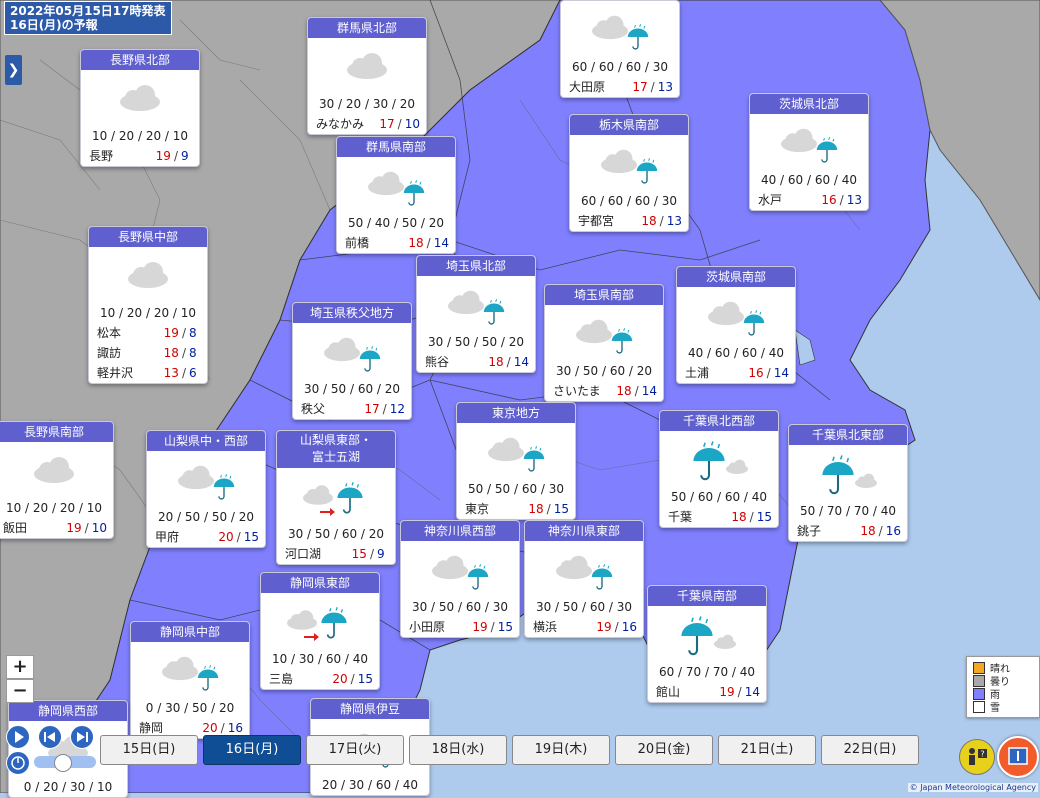 Image resolution: width=1040 pixels, height=798 pixels. What do you see at coordinates (352, 361) in the screenshot?
I see `forecast-card: 埼玉県秩父地方 30 / 50 / 60 / 20 秩父 17/12` at bounding box center [352, 361].